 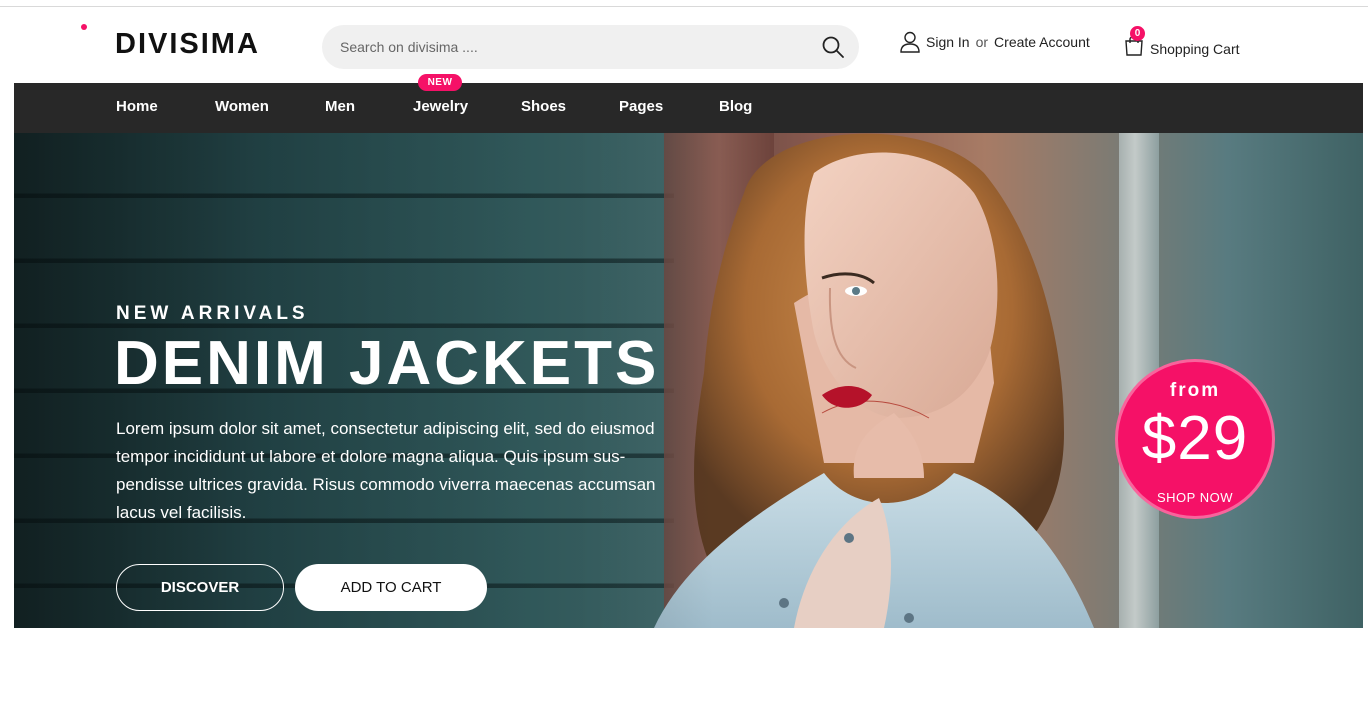 What do you see at coordinates (200, 587) in the screenshot?
I see `discover-button: DISCOVER` at bounding box center [200, 587].